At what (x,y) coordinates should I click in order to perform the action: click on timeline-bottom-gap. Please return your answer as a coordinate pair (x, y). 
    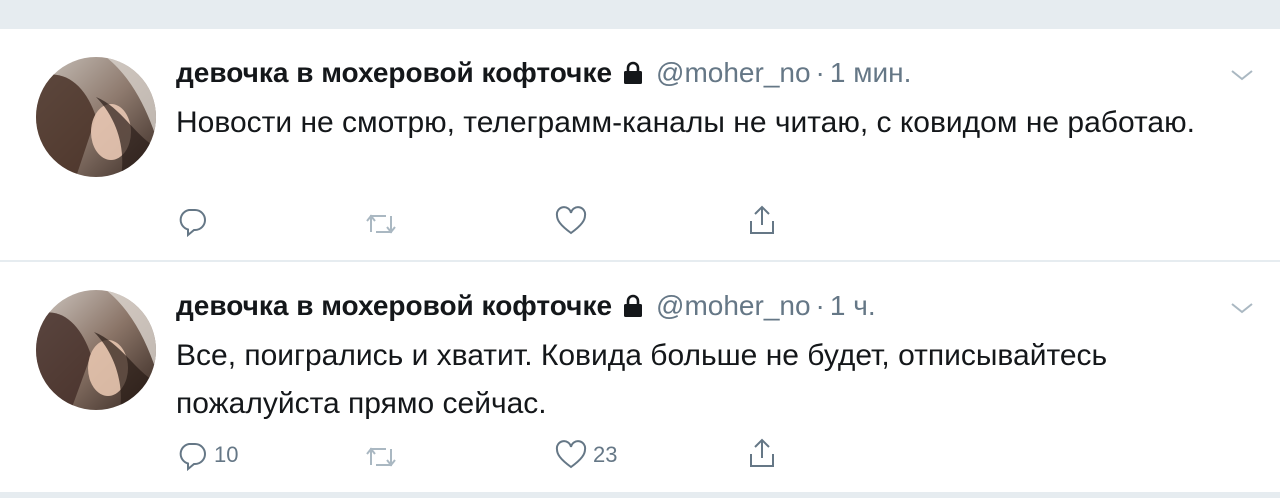
    Looking at the image, I should click on (640, 495).